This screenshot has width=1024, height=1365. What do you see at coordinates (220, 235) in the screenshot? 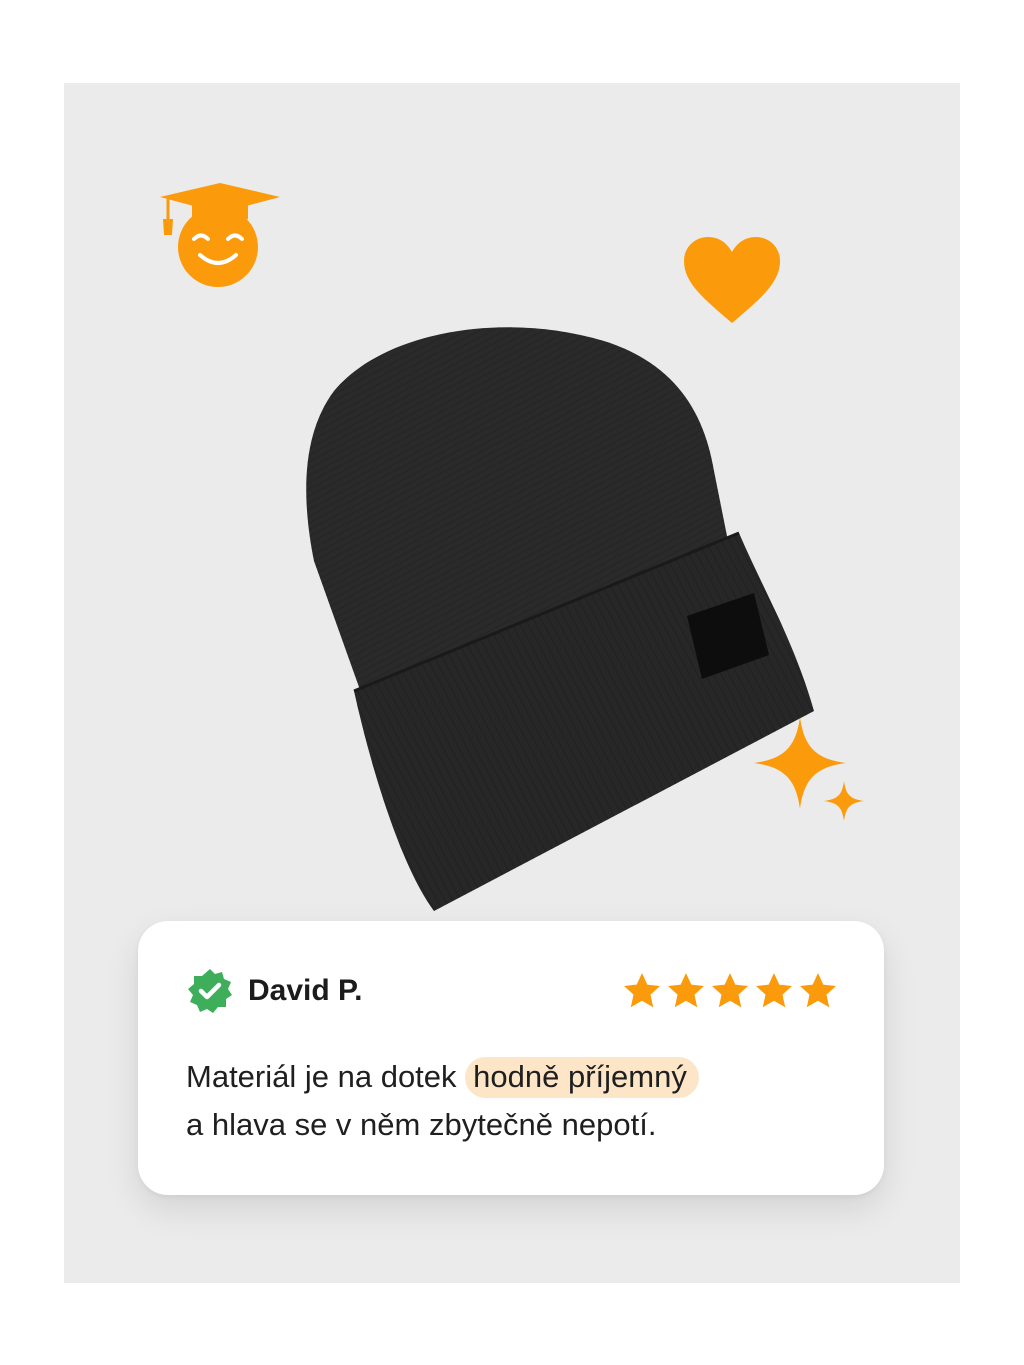
I see `graduation-smiley-icon` at bounding box center [220, 235].